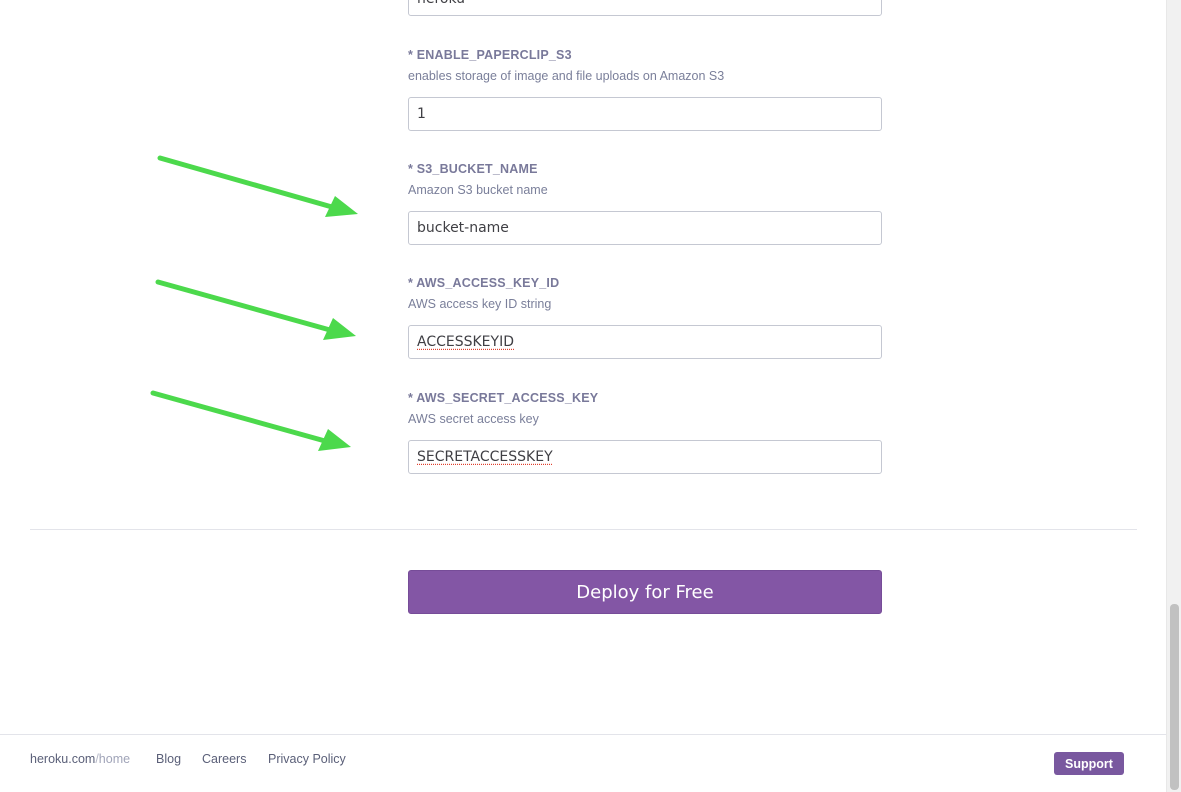  Describe the element at coordinates (478, 190) in the screenshot. I see `field-description: Amazon S3 bucket name` at that location.